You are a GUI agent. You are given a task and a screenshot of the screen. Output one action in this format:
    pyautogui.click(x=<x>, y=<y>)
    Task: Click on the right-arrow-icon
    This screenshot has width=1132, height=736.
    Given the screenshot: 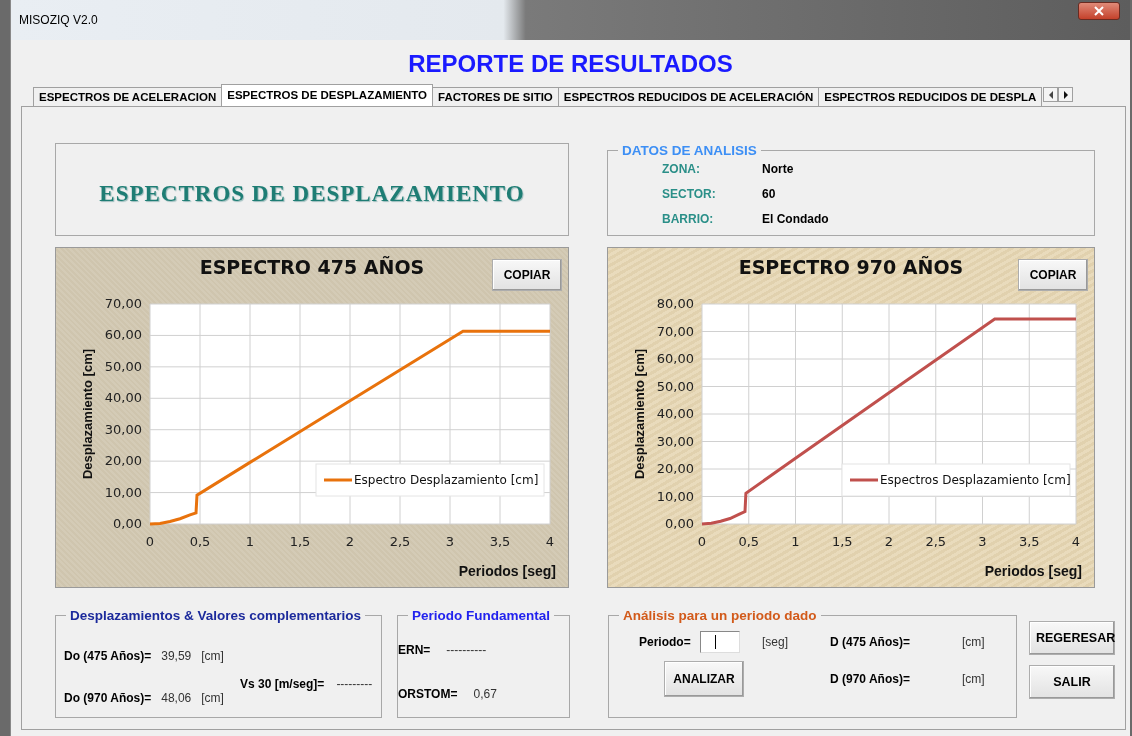 What is the action you would take?
    pyautogui.click(x=1065, y=94)
    